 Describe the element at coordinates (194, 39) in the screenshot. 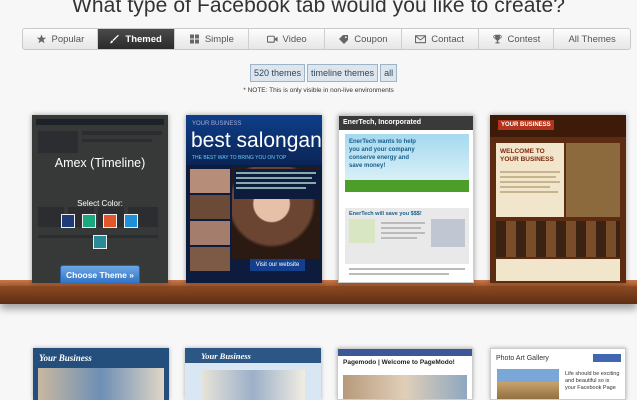

I see `grid-icon` at that location.